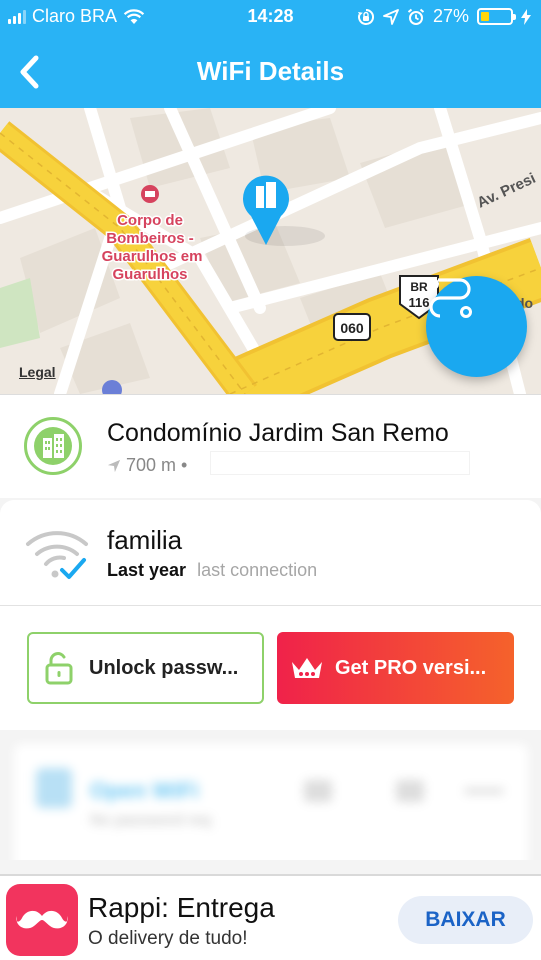 The width and height of the screenshot is (541, 960). I want to click on battery-icon, so click(496, 16).